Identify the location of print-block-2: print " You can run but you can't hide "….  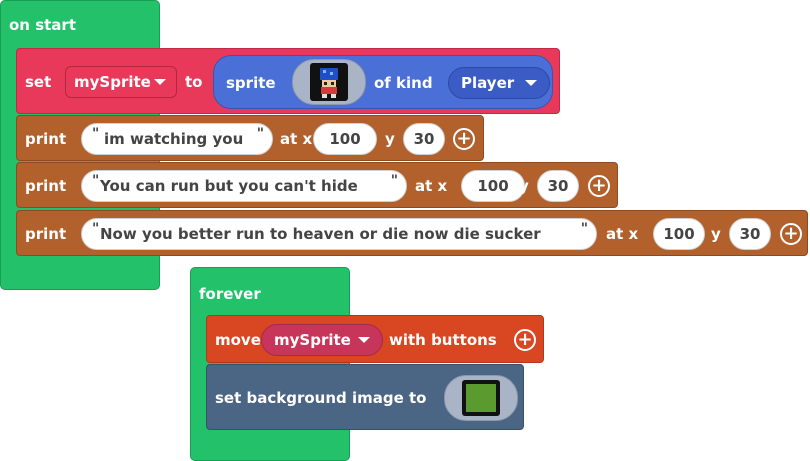
(317, 185).